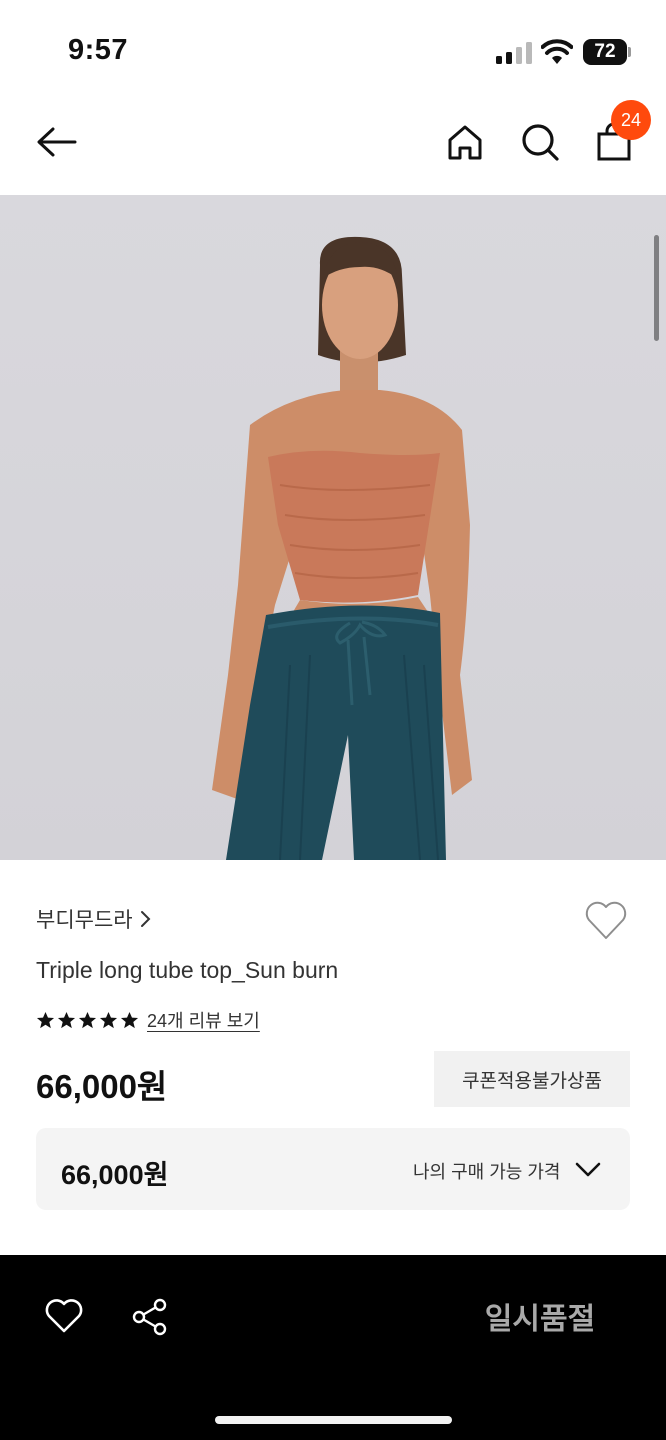 This screenshot has height=1440, width=666. Describe the element at coordinates (145, 919) in the screenshot. I see `chevron-right-icon` at that location.